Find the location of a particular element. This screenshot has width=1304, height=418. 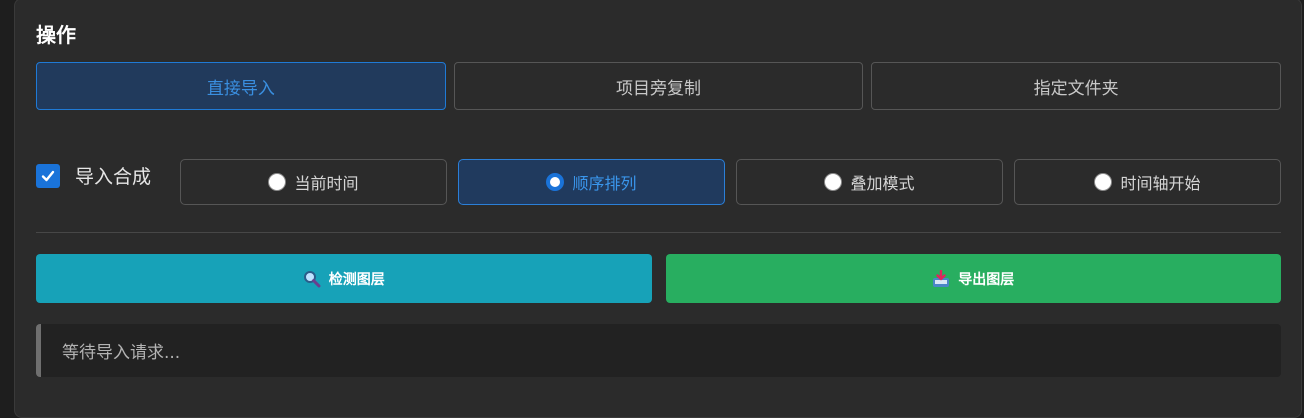

mode-direct-import-button: 直接导入 is located at coordinates (241, 86).